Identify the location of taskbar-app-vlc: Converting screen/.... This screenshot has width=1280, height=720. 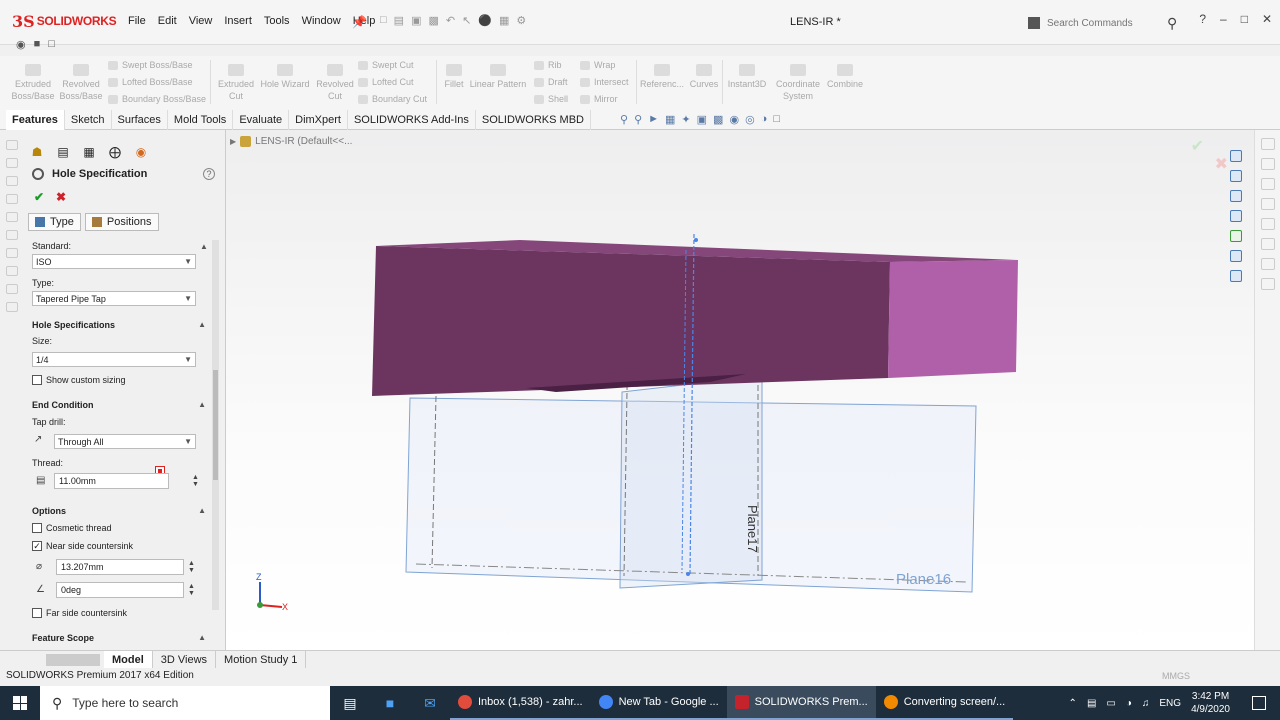
(944, 703).